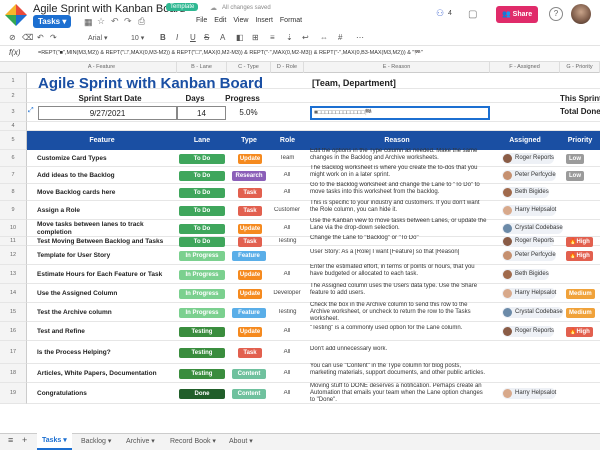 This screenshot has width=600, height=450. What do you see at coordinates (240, 37) in the screenshot?
I see `fill-color-icon: ◧` at bounding box center [240, 37].